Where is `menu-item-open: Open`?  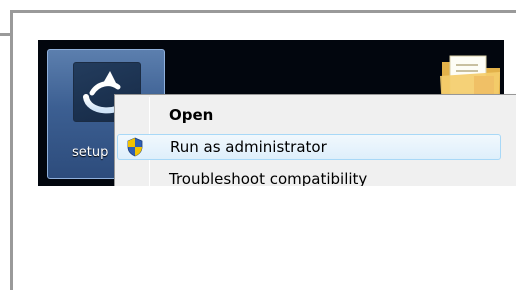
menu-item-open: Open is located at coordinates (309, 116).